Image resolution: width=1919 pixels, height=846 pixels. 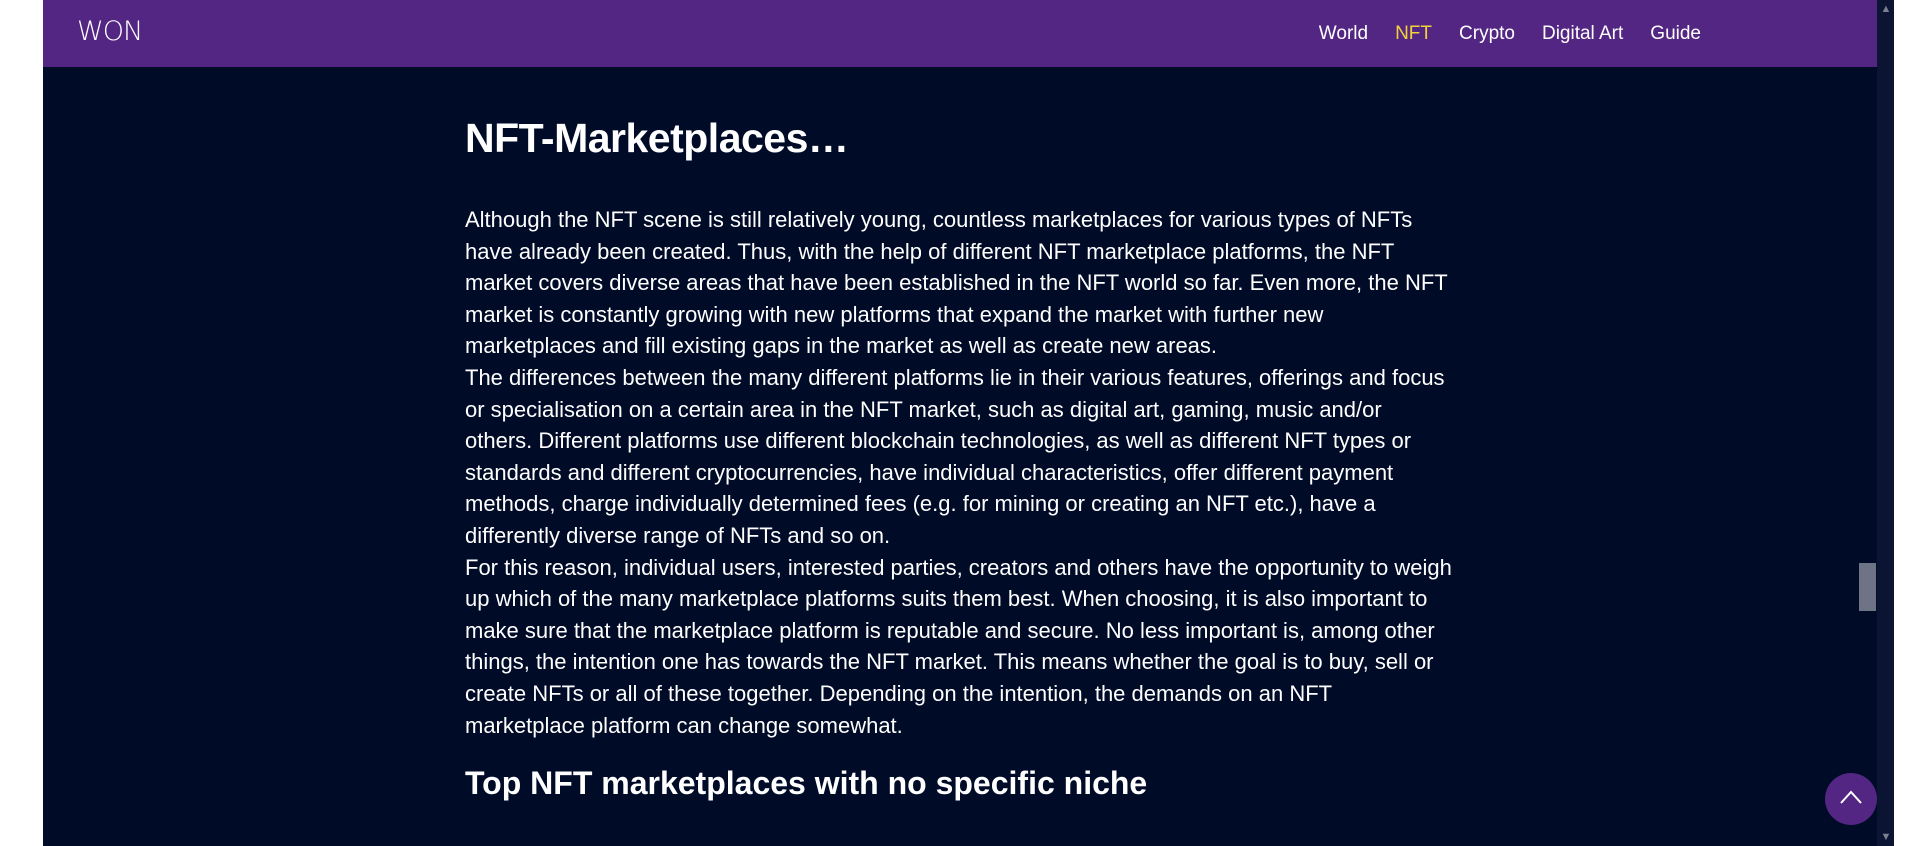 What do you see at coordinates (1867, 587) in the screenshot?
I see `scrollbar-thumb` at bounding box center [1867, 587].